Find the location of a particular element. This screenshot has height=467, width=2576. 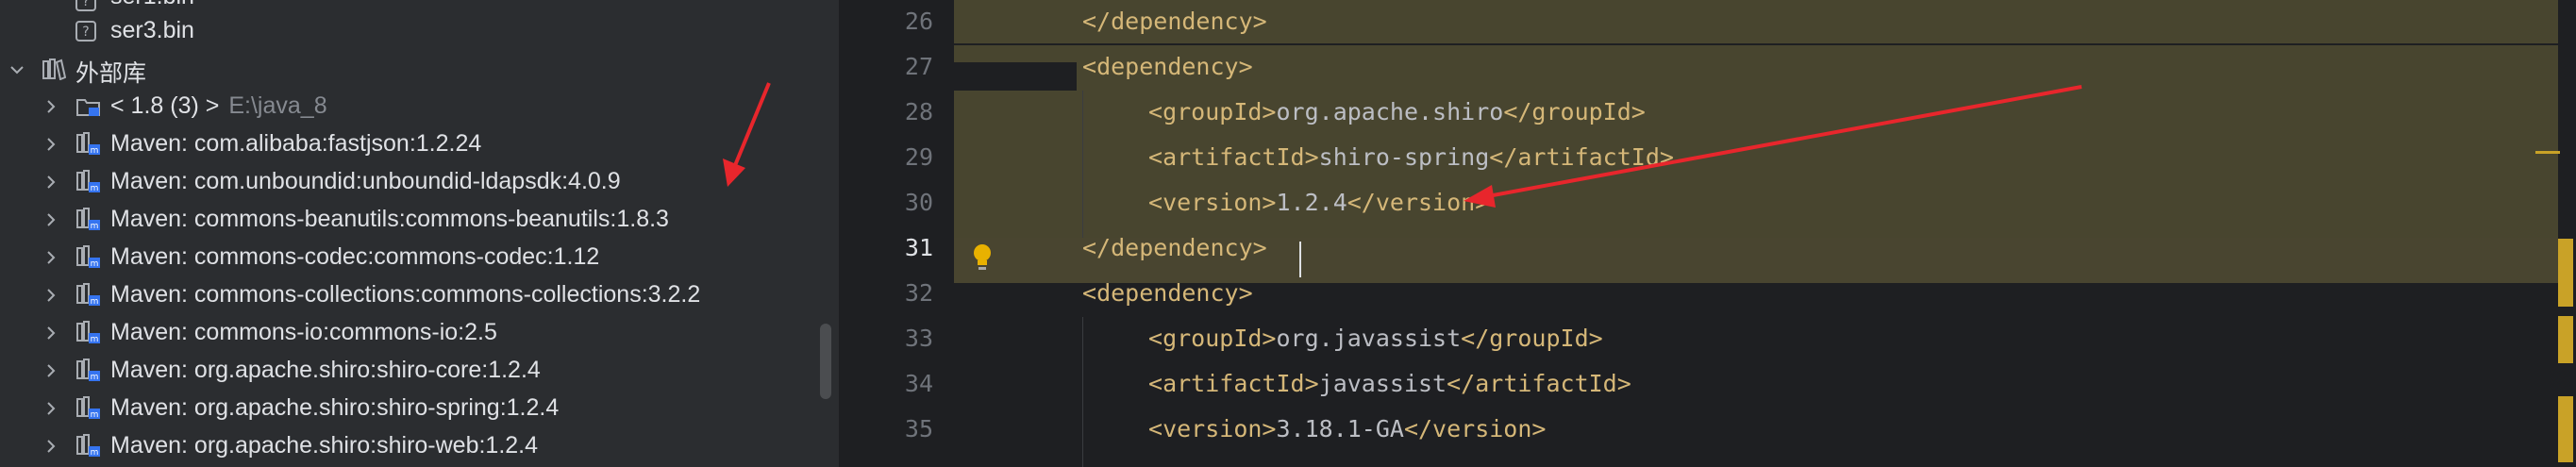

line-number: 33 is located at coordinates (918, 338).